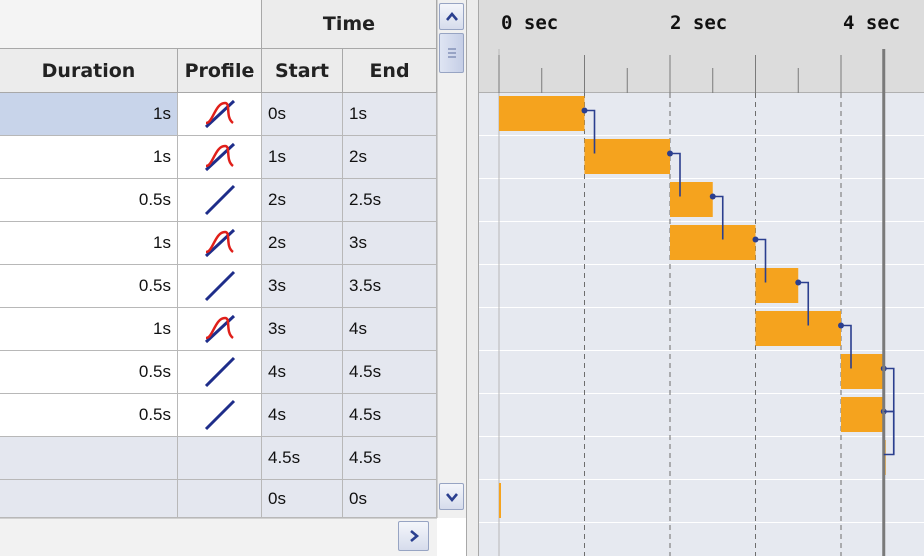  I want to click on end-cell: 2.5s, so click(390, 200).